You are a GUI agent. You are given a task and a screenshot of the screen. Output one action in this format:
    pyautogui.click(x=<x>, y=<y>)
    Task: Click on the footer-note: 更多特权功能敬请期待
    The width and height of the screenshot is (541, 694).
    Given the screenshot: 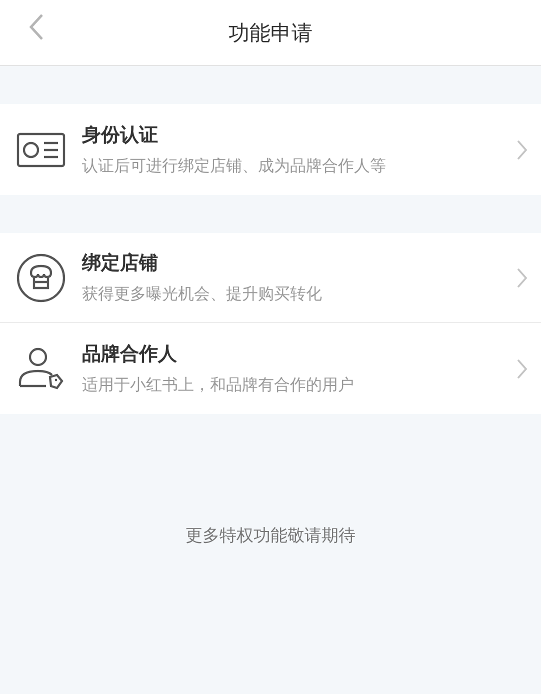 What is the action you would take?
    pyautogui.click(x=270, y=536)
    